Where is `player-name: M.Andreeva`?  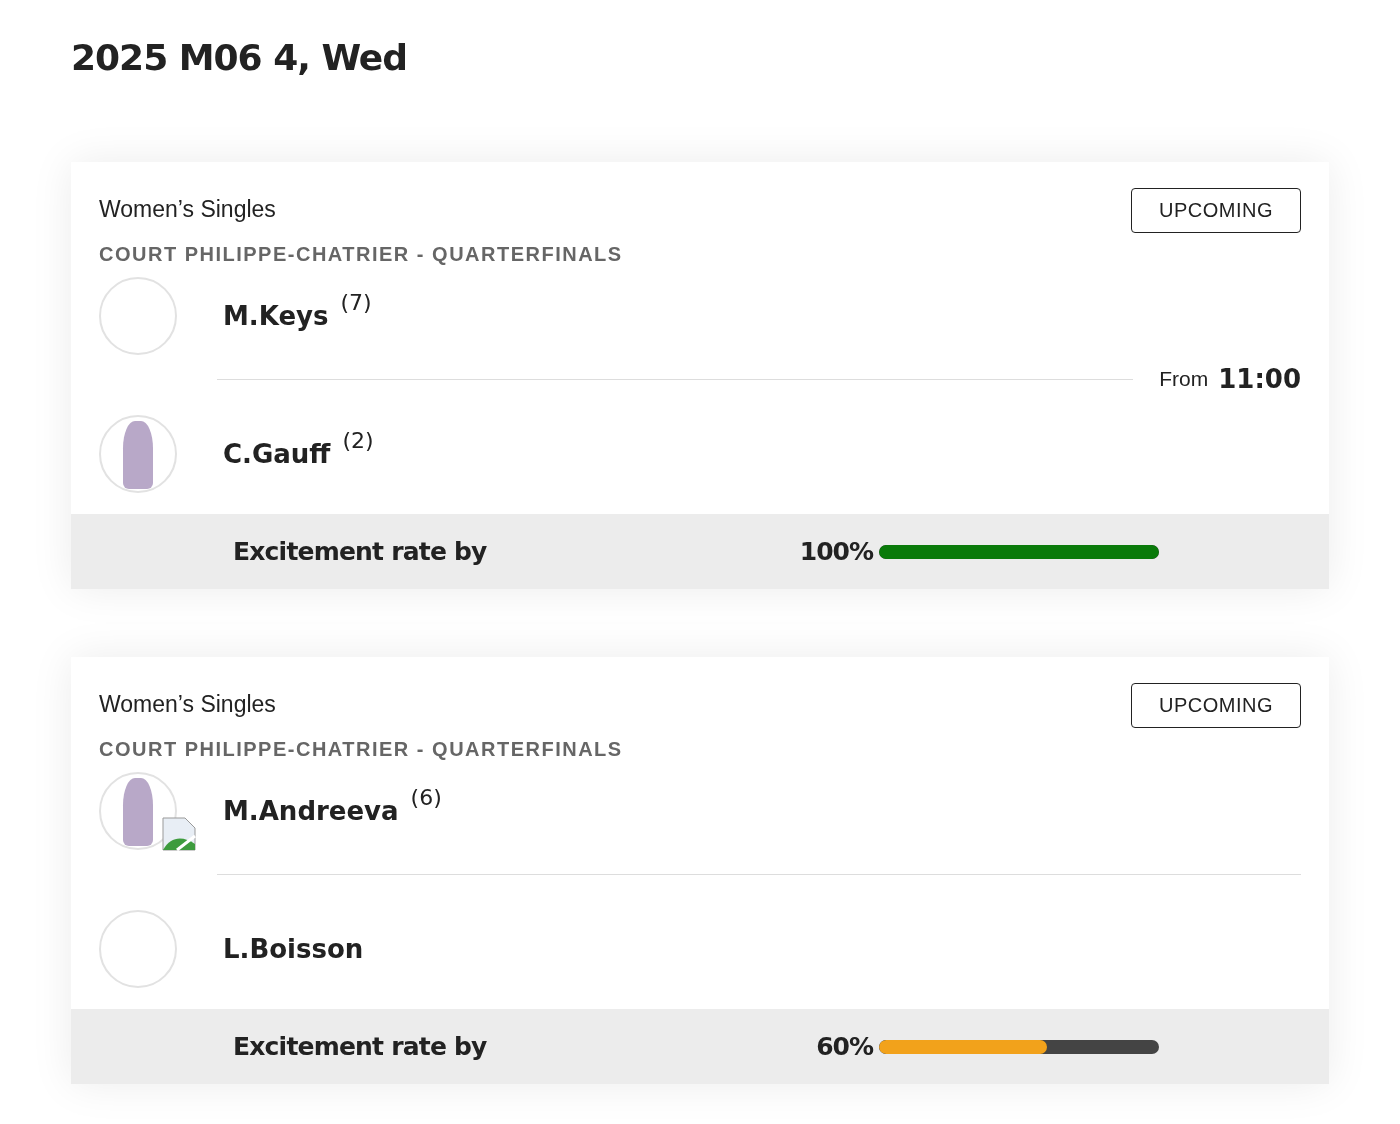
player-name: M.Andreeva is located at coordinates (311, 811).